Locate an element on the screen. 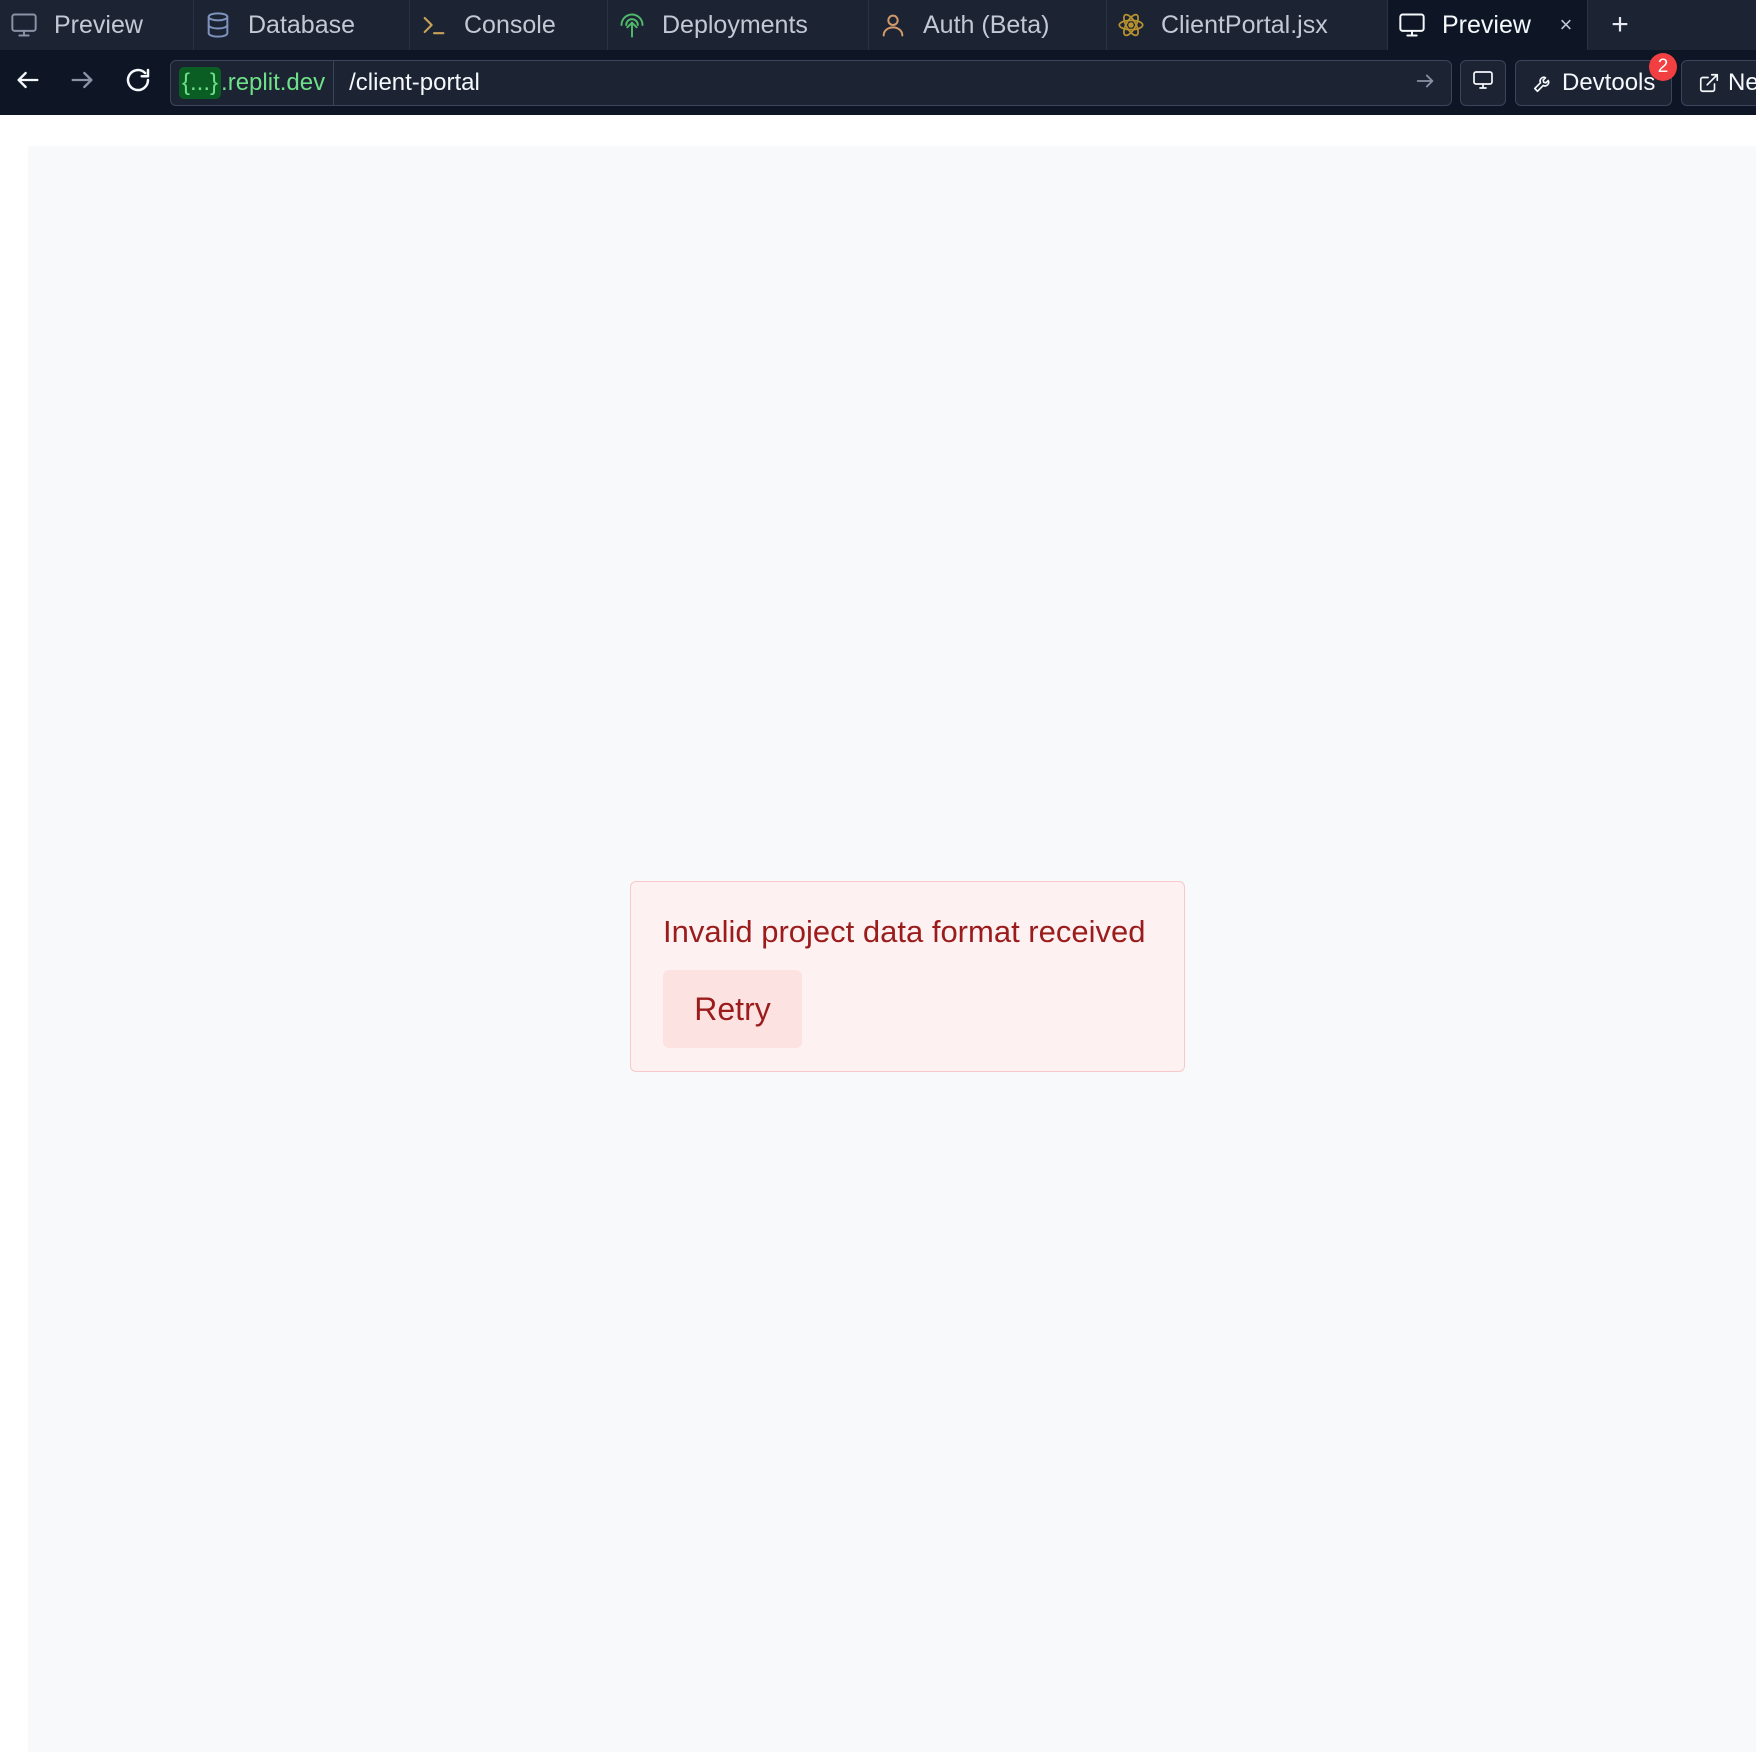 The image size is (1756, 1752). deployments-icon is located at coordinates (632, 25).